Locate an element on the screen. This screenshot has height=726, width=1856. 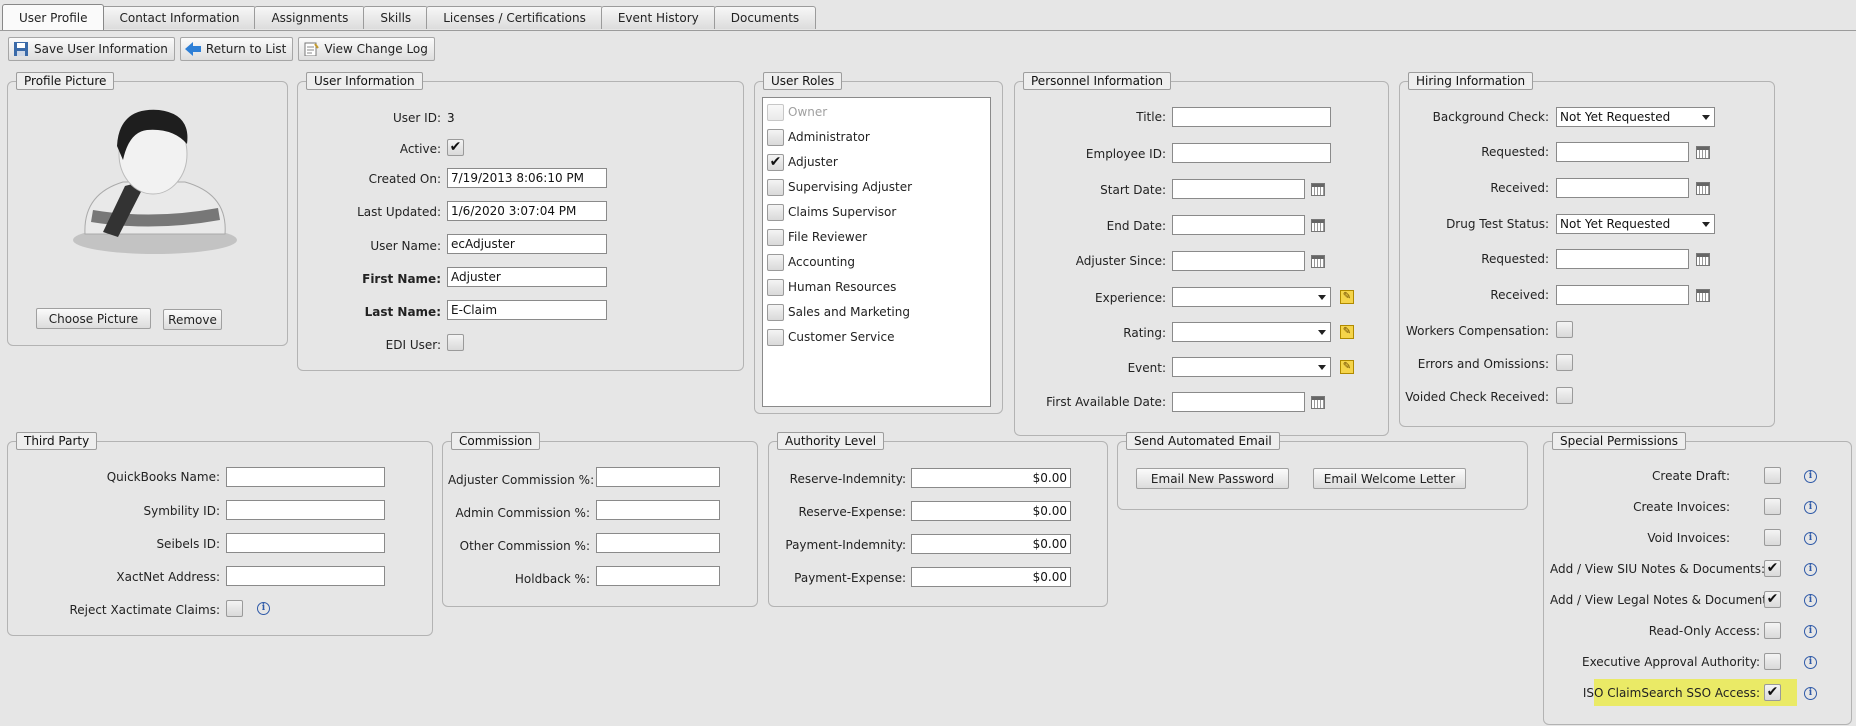
remove-picture-button: Remove is located at coordinates (192, 319).